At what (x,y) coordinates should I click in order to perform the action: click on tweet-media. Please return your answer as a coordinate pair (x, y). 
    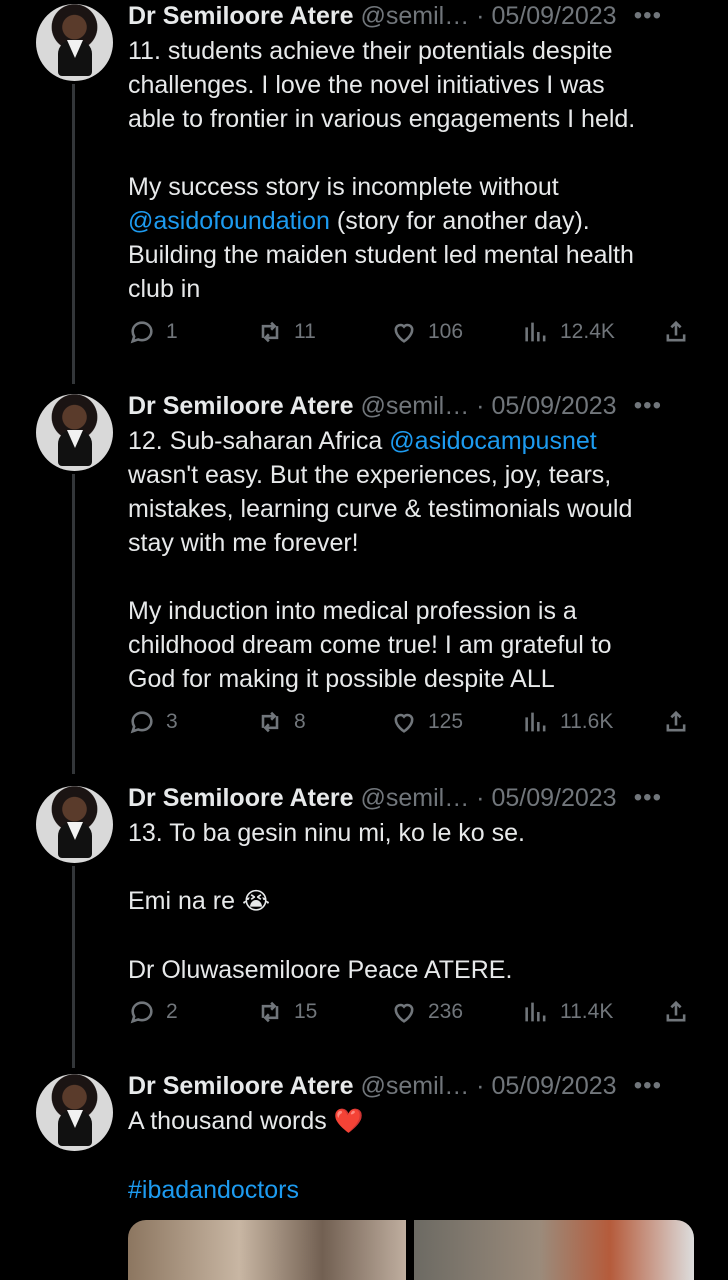
    Looking at the image, I should click on (411, 1250).